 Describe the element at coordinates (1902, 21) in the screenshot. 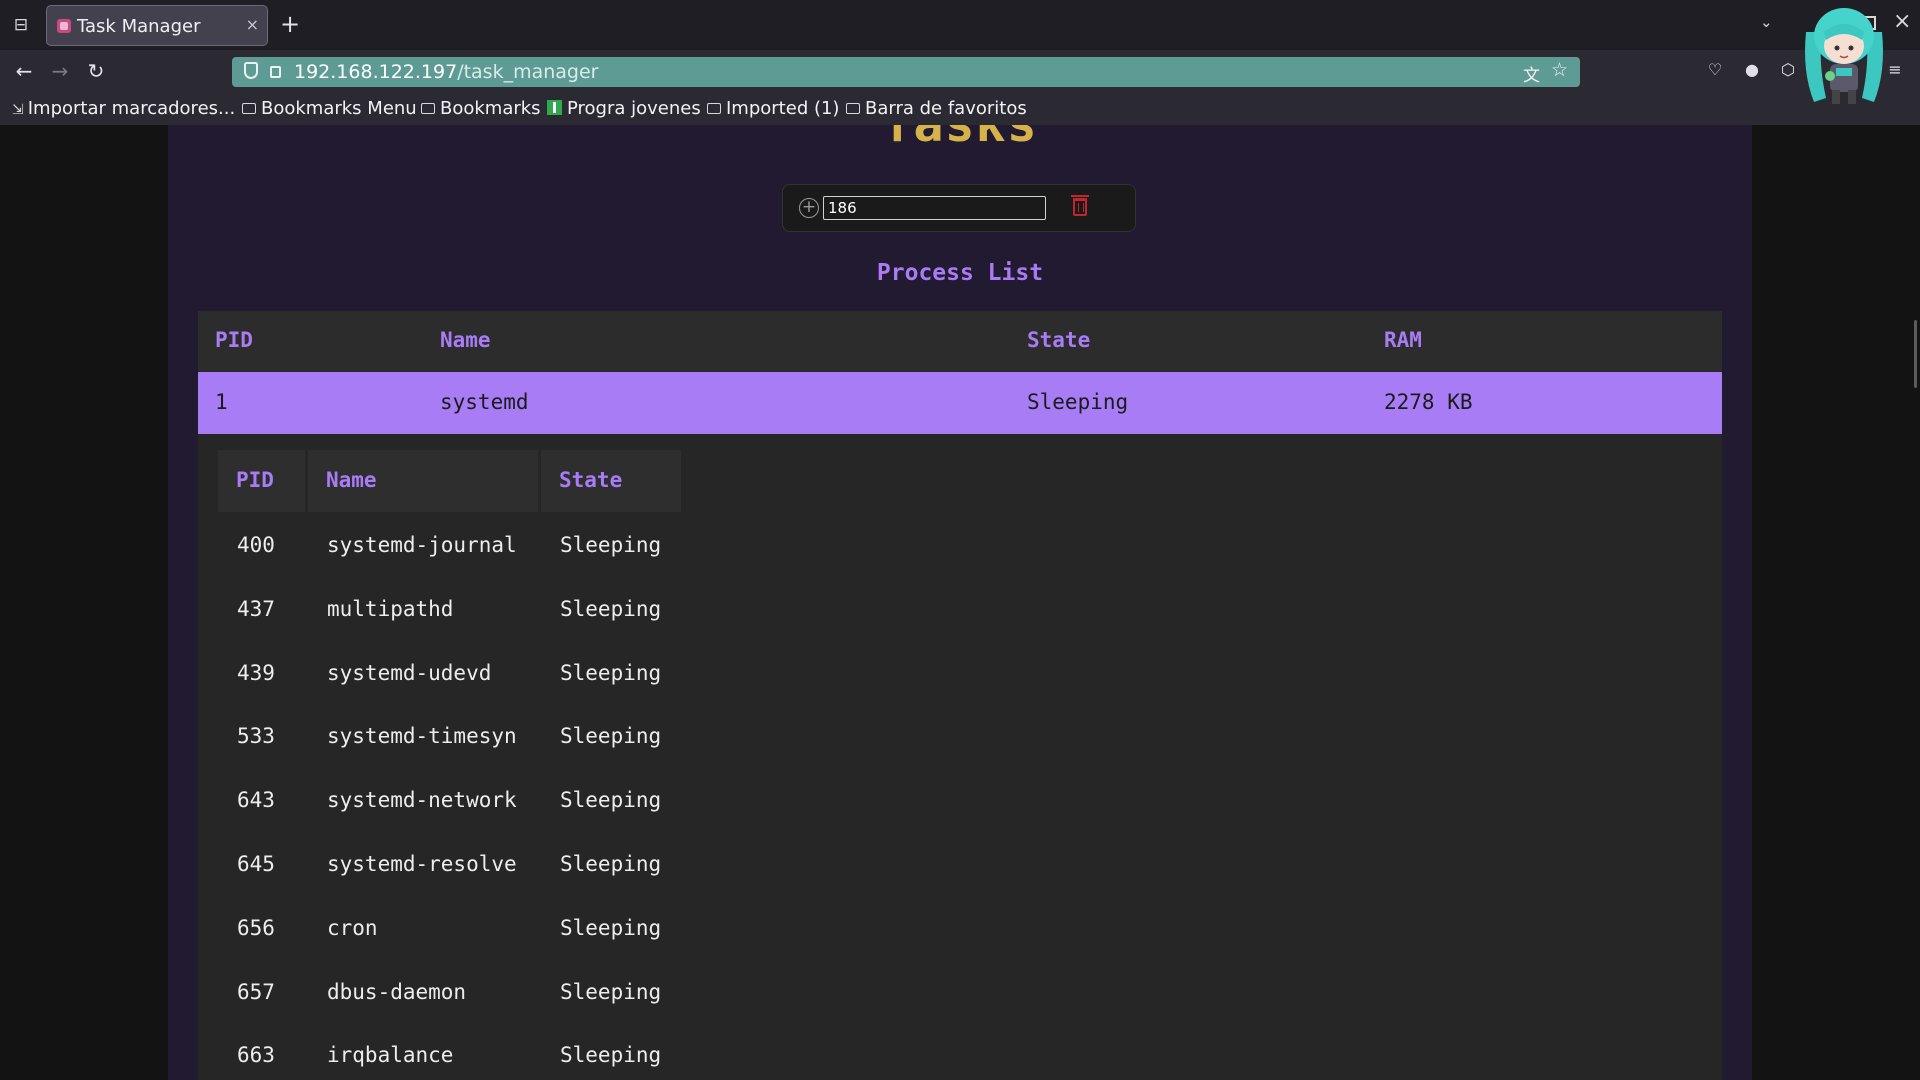

I see `close-window-icon: ×` at that location.